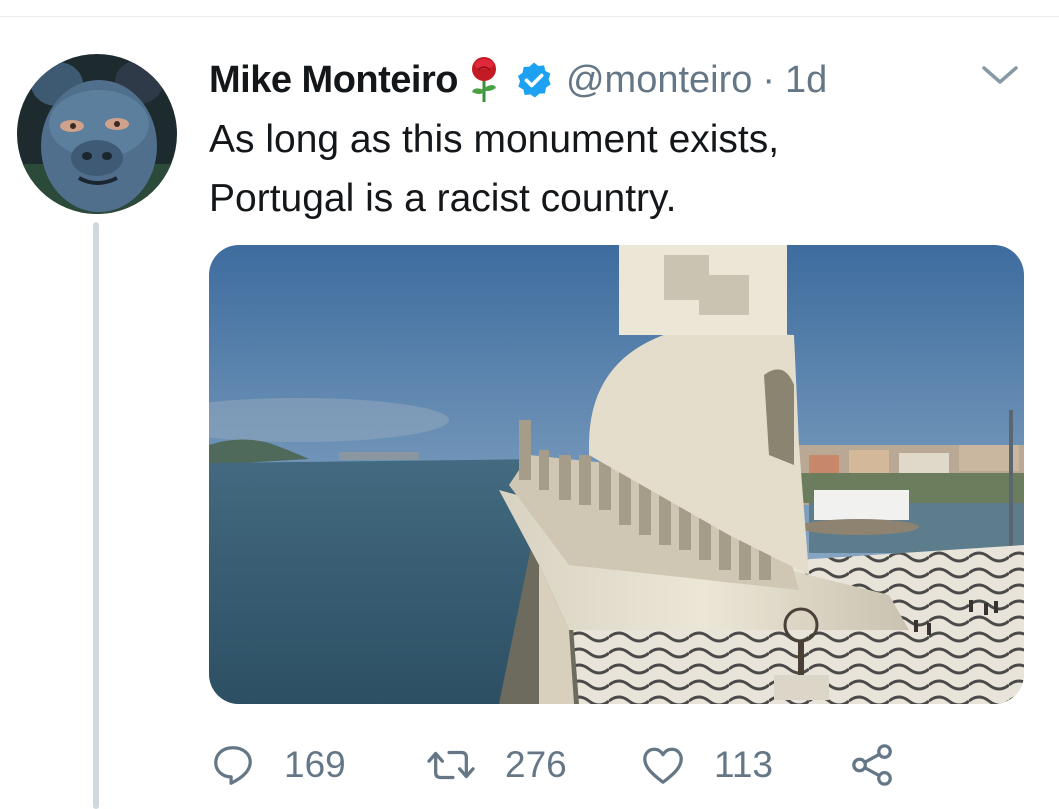 The width and height of the screenshot is (1059, 809). What do you see at coordinates (620, 765) in the screenshot?
I see `tweet-actions: 169 276 113` at bounding box center [620, 765].